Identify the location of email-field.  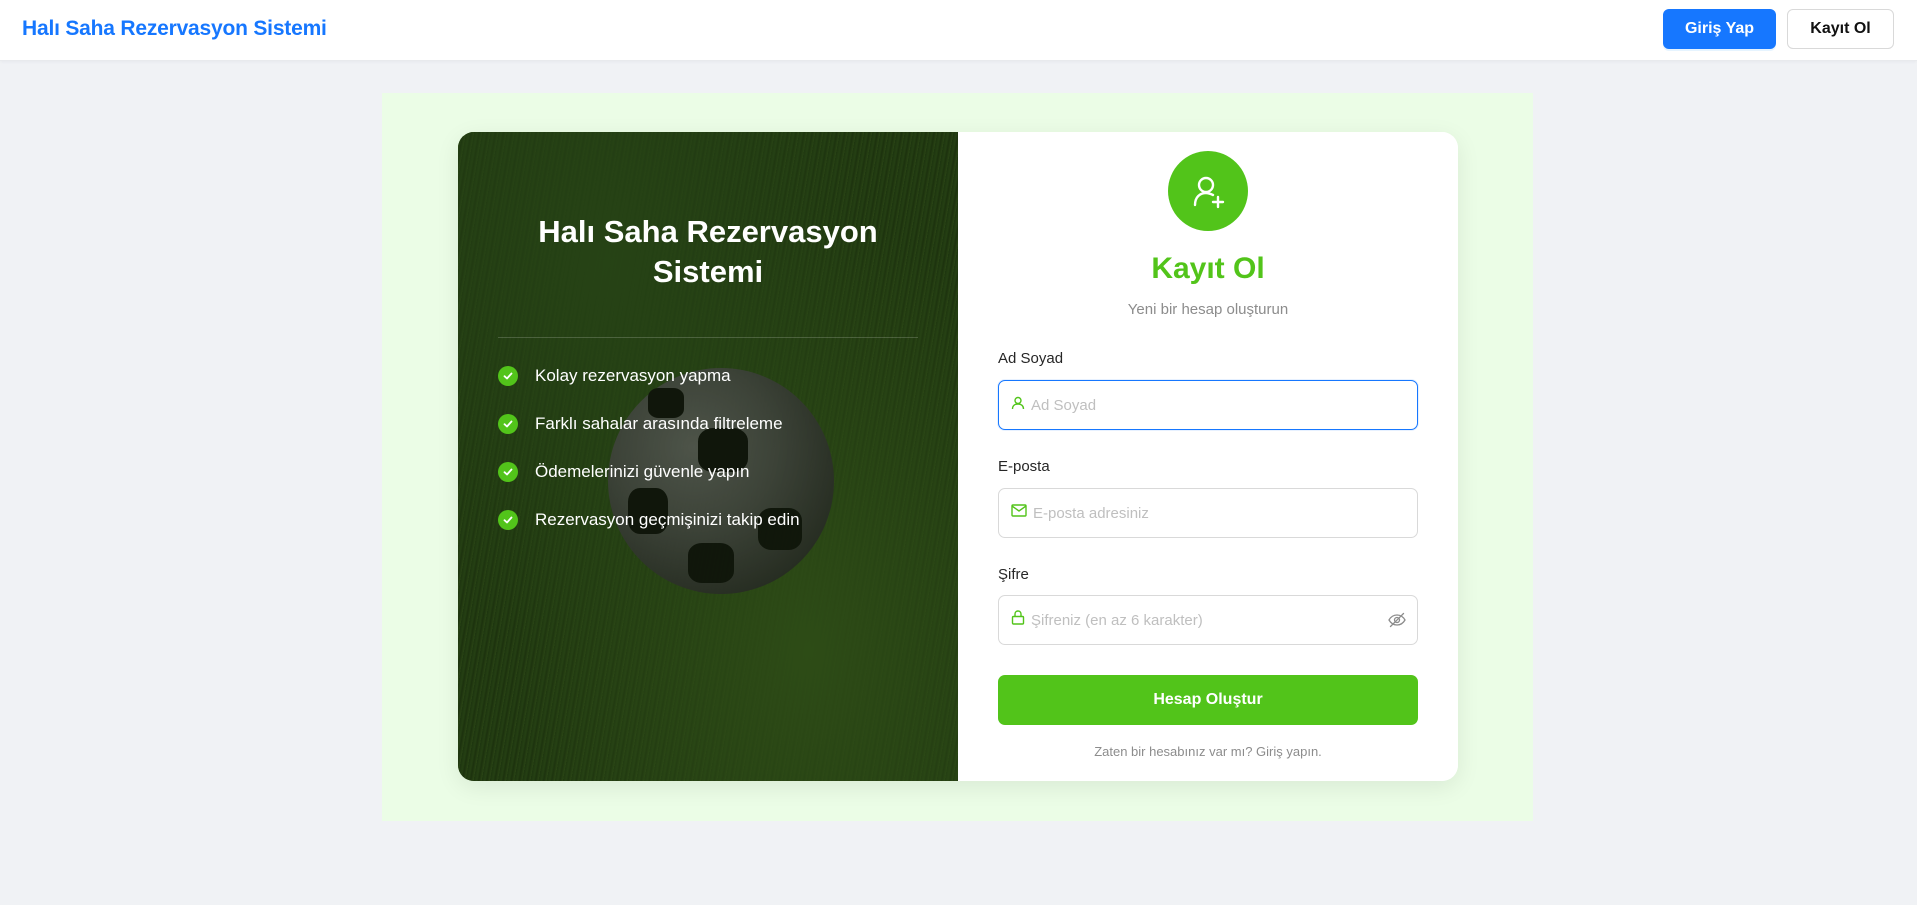
(1208, 513).